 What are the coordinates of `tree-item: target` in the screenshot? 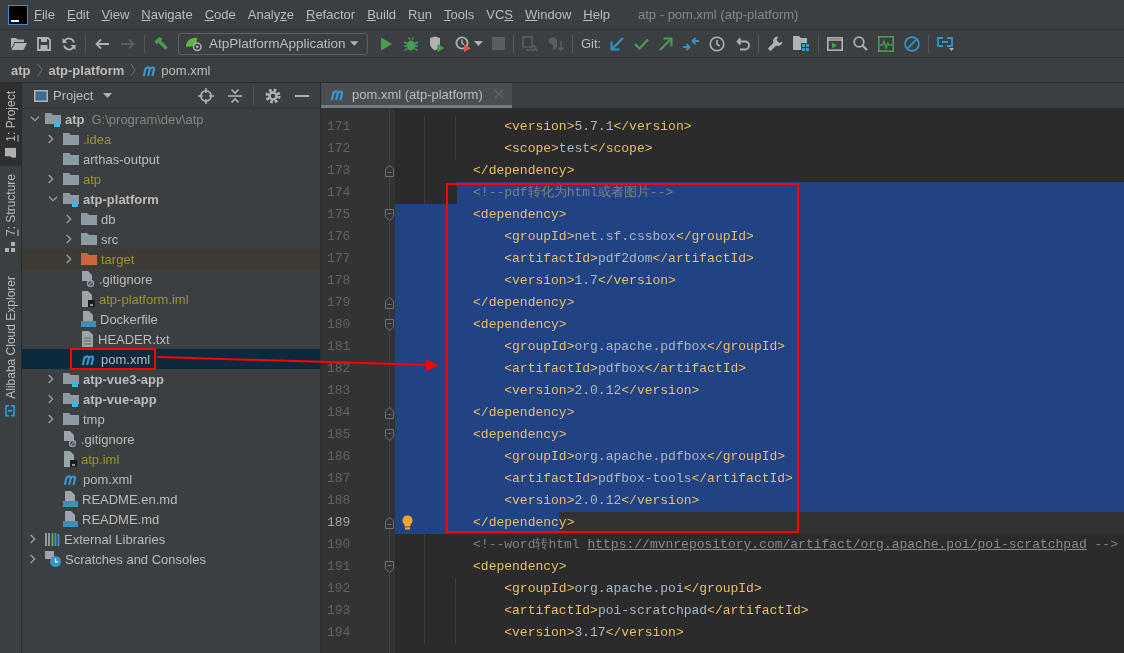 It's located at (171, 259).